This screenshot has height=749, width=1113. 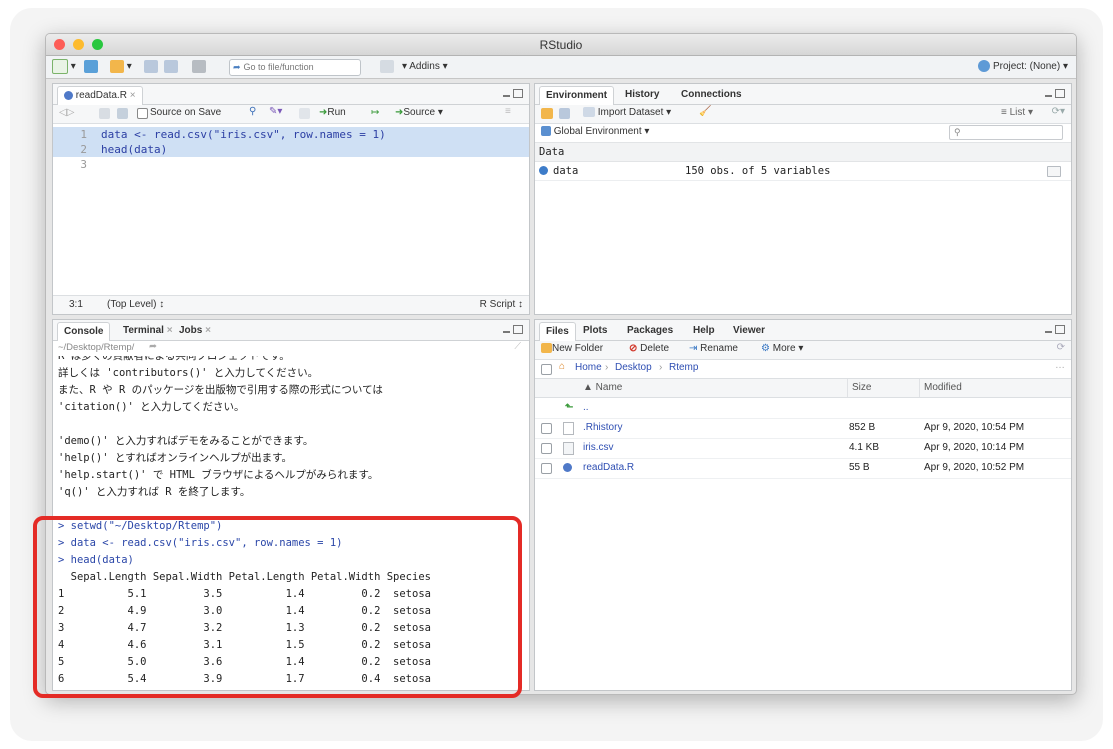 I want to click on global-environment-dropdown: Global Environment ▾, so click(x=595, y=131).